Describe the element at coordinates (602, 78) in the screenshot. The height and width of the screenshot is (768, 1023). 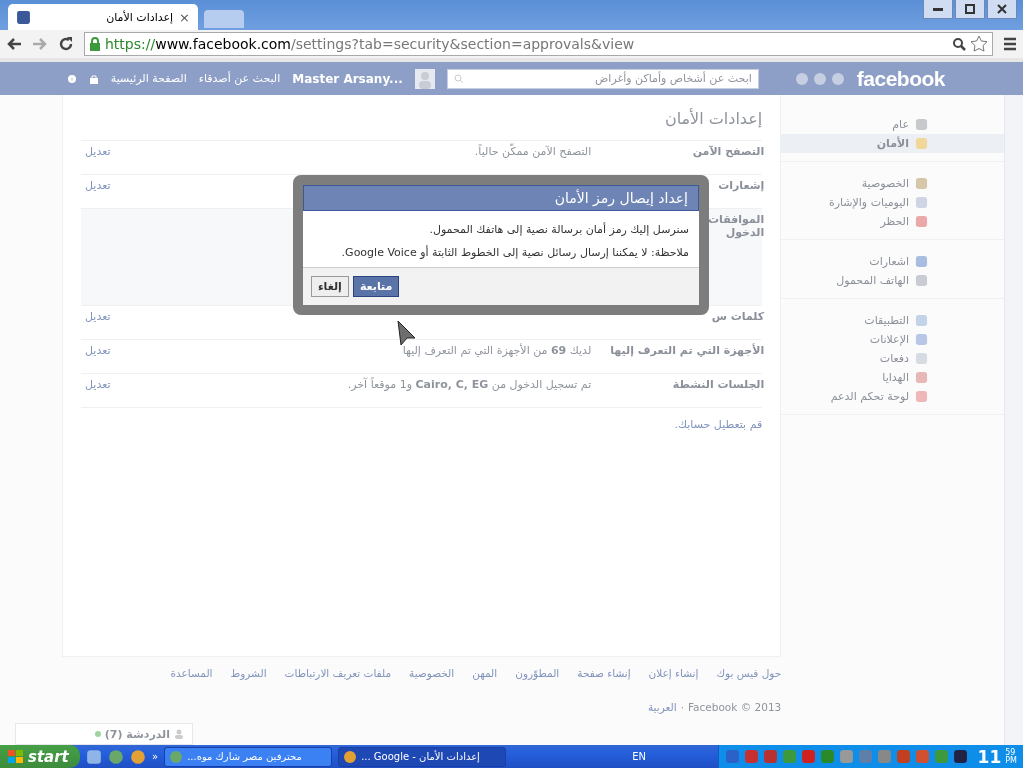
I see `search-field: ابحث عن أشخاص وأماكن وأغراض` at that location.